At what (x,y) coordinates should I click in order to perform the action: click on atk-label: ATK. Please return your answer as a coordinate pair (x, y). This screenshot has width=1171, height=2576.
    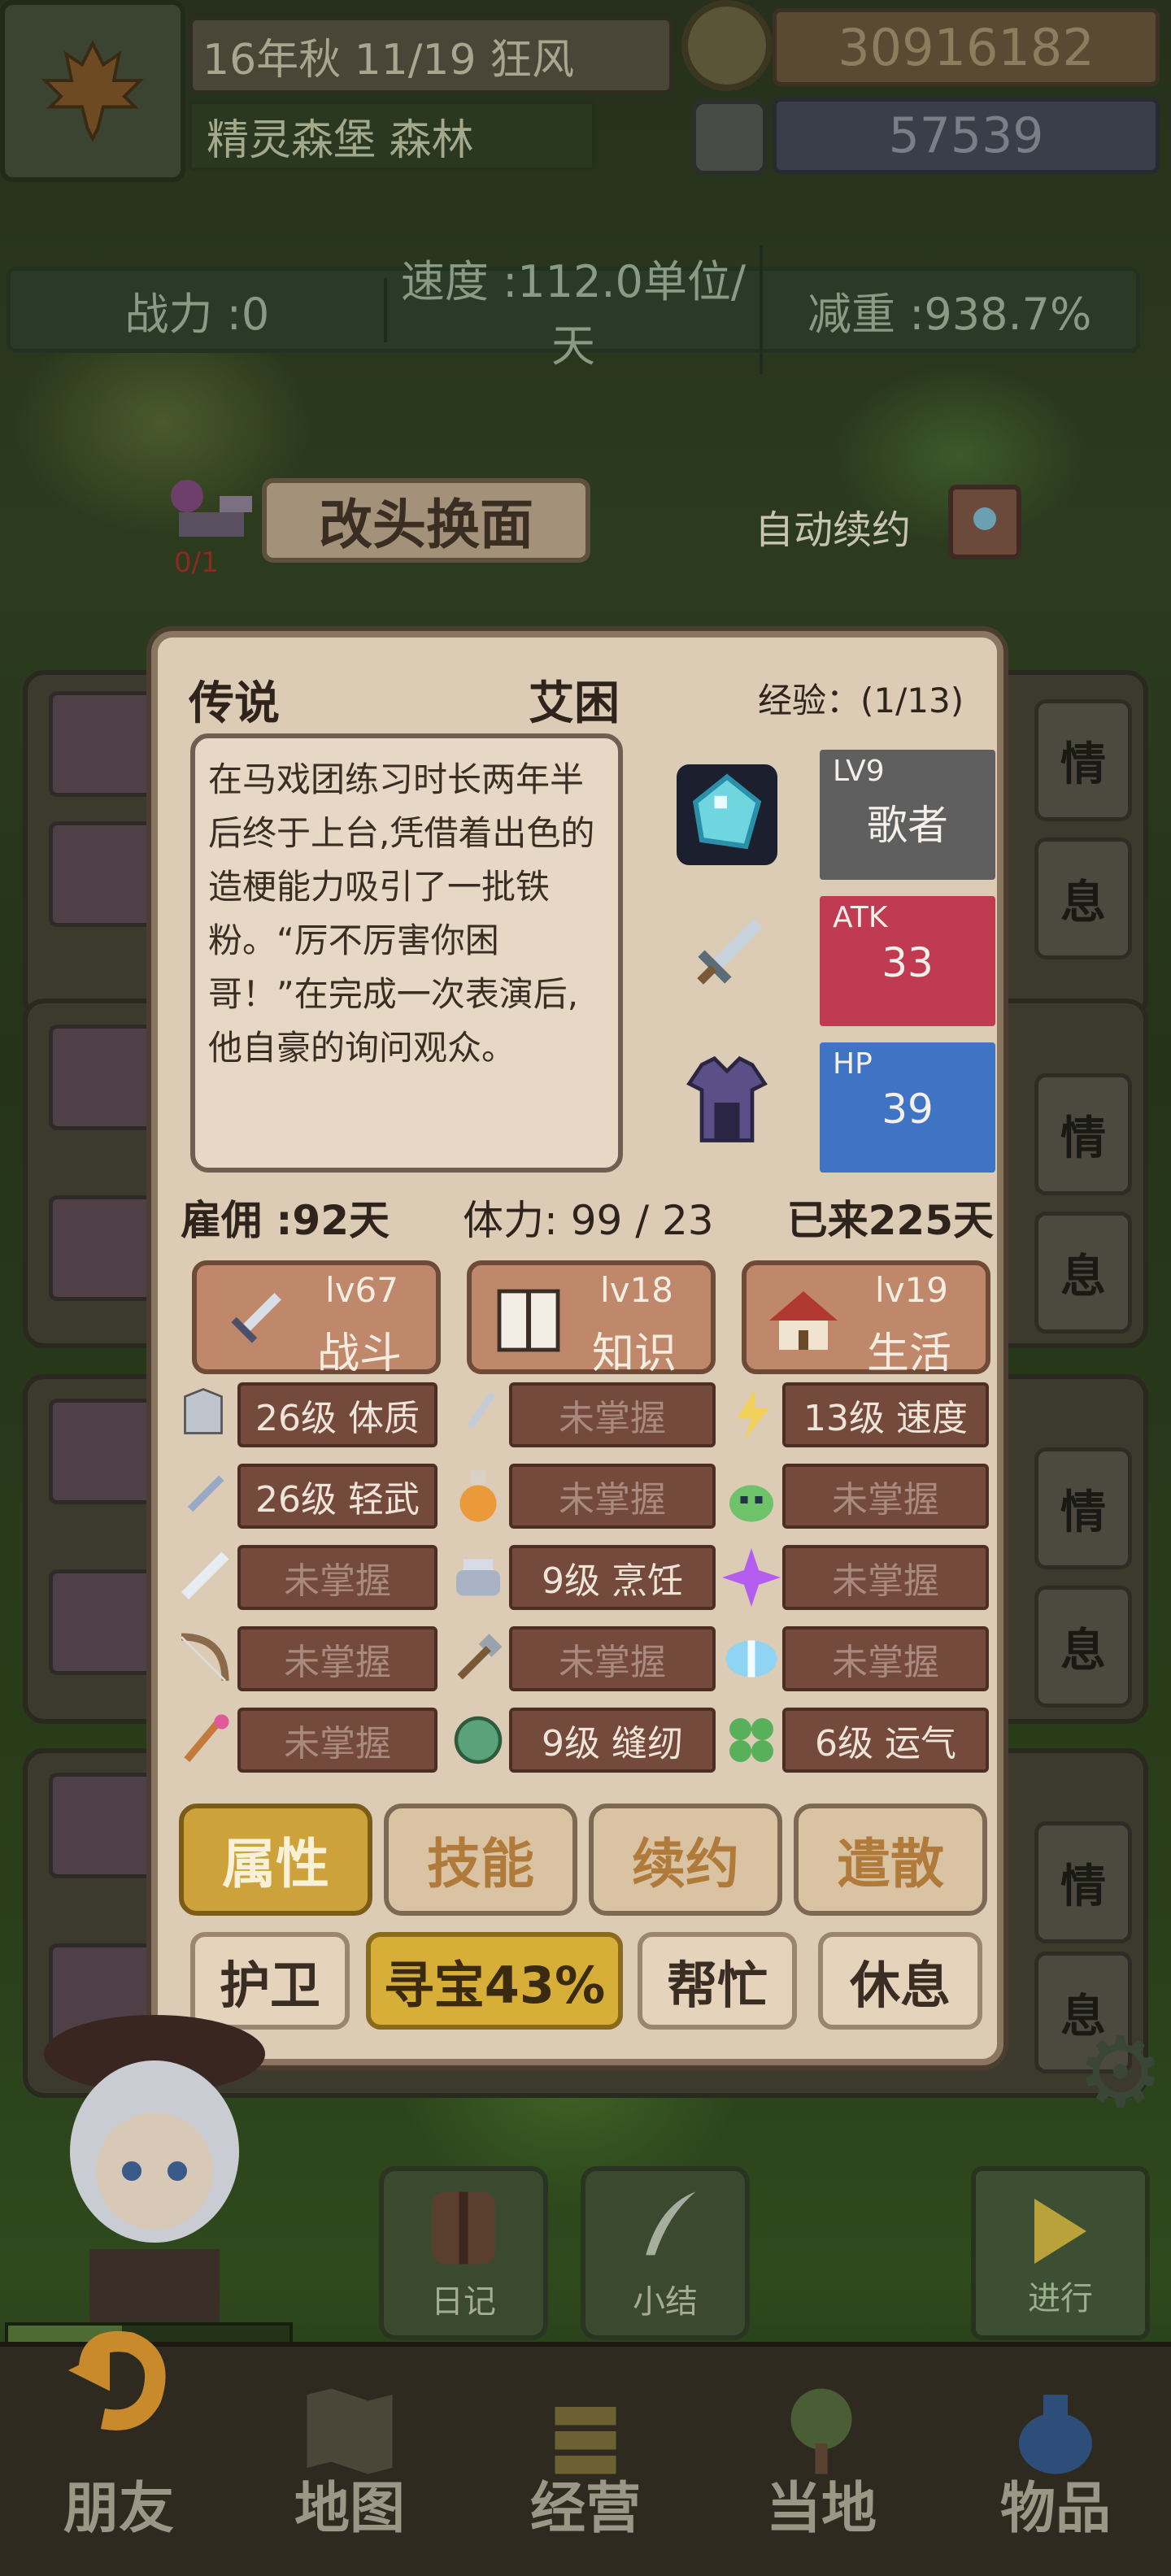
    Looking at the image, I should click on (861, 918).